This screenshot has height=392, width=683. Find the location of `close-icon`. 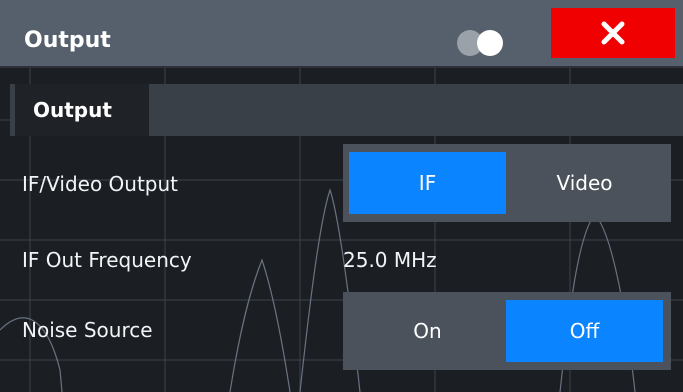

close-icon is located at coordinates (613, 33).